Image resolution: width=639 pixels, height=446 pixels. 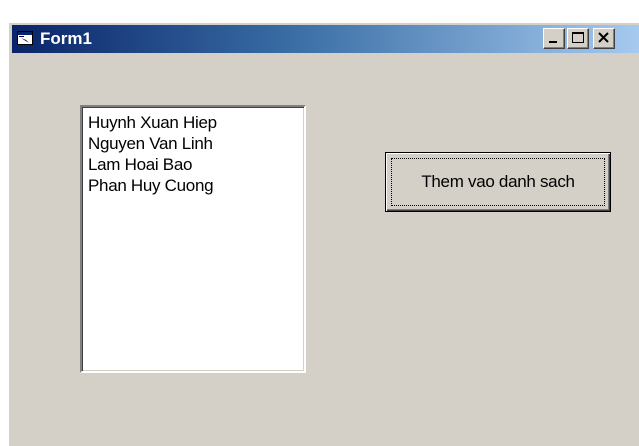 I want to click on list-item: Nguyen Van Linh, so click(x=196, y=143).